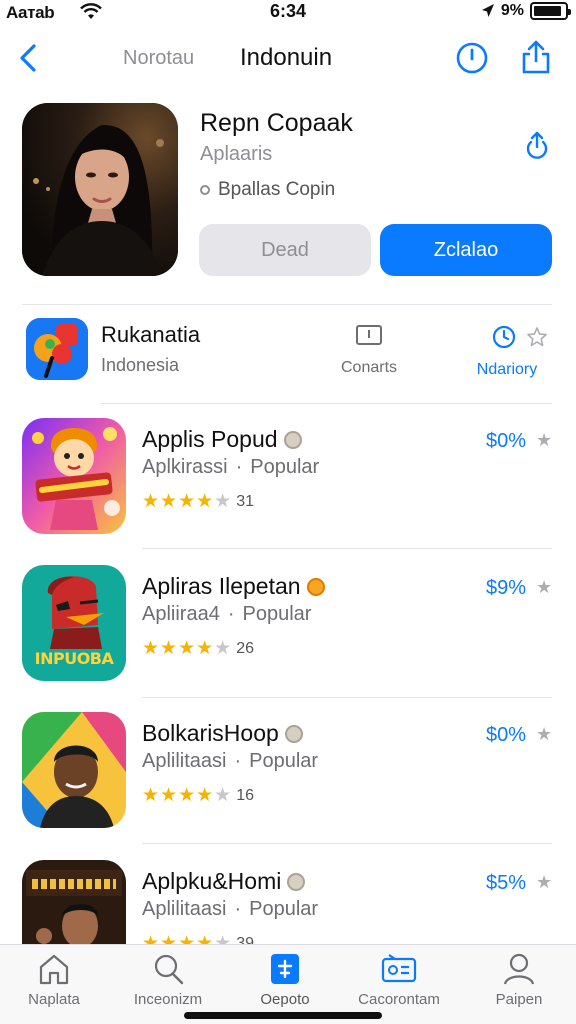 This screenshot has width=576, height=1024. What do you see at coordinates (506, 588) in the screenshot?
I see `app-price-button: $9%` at bounding box center [506, 588].